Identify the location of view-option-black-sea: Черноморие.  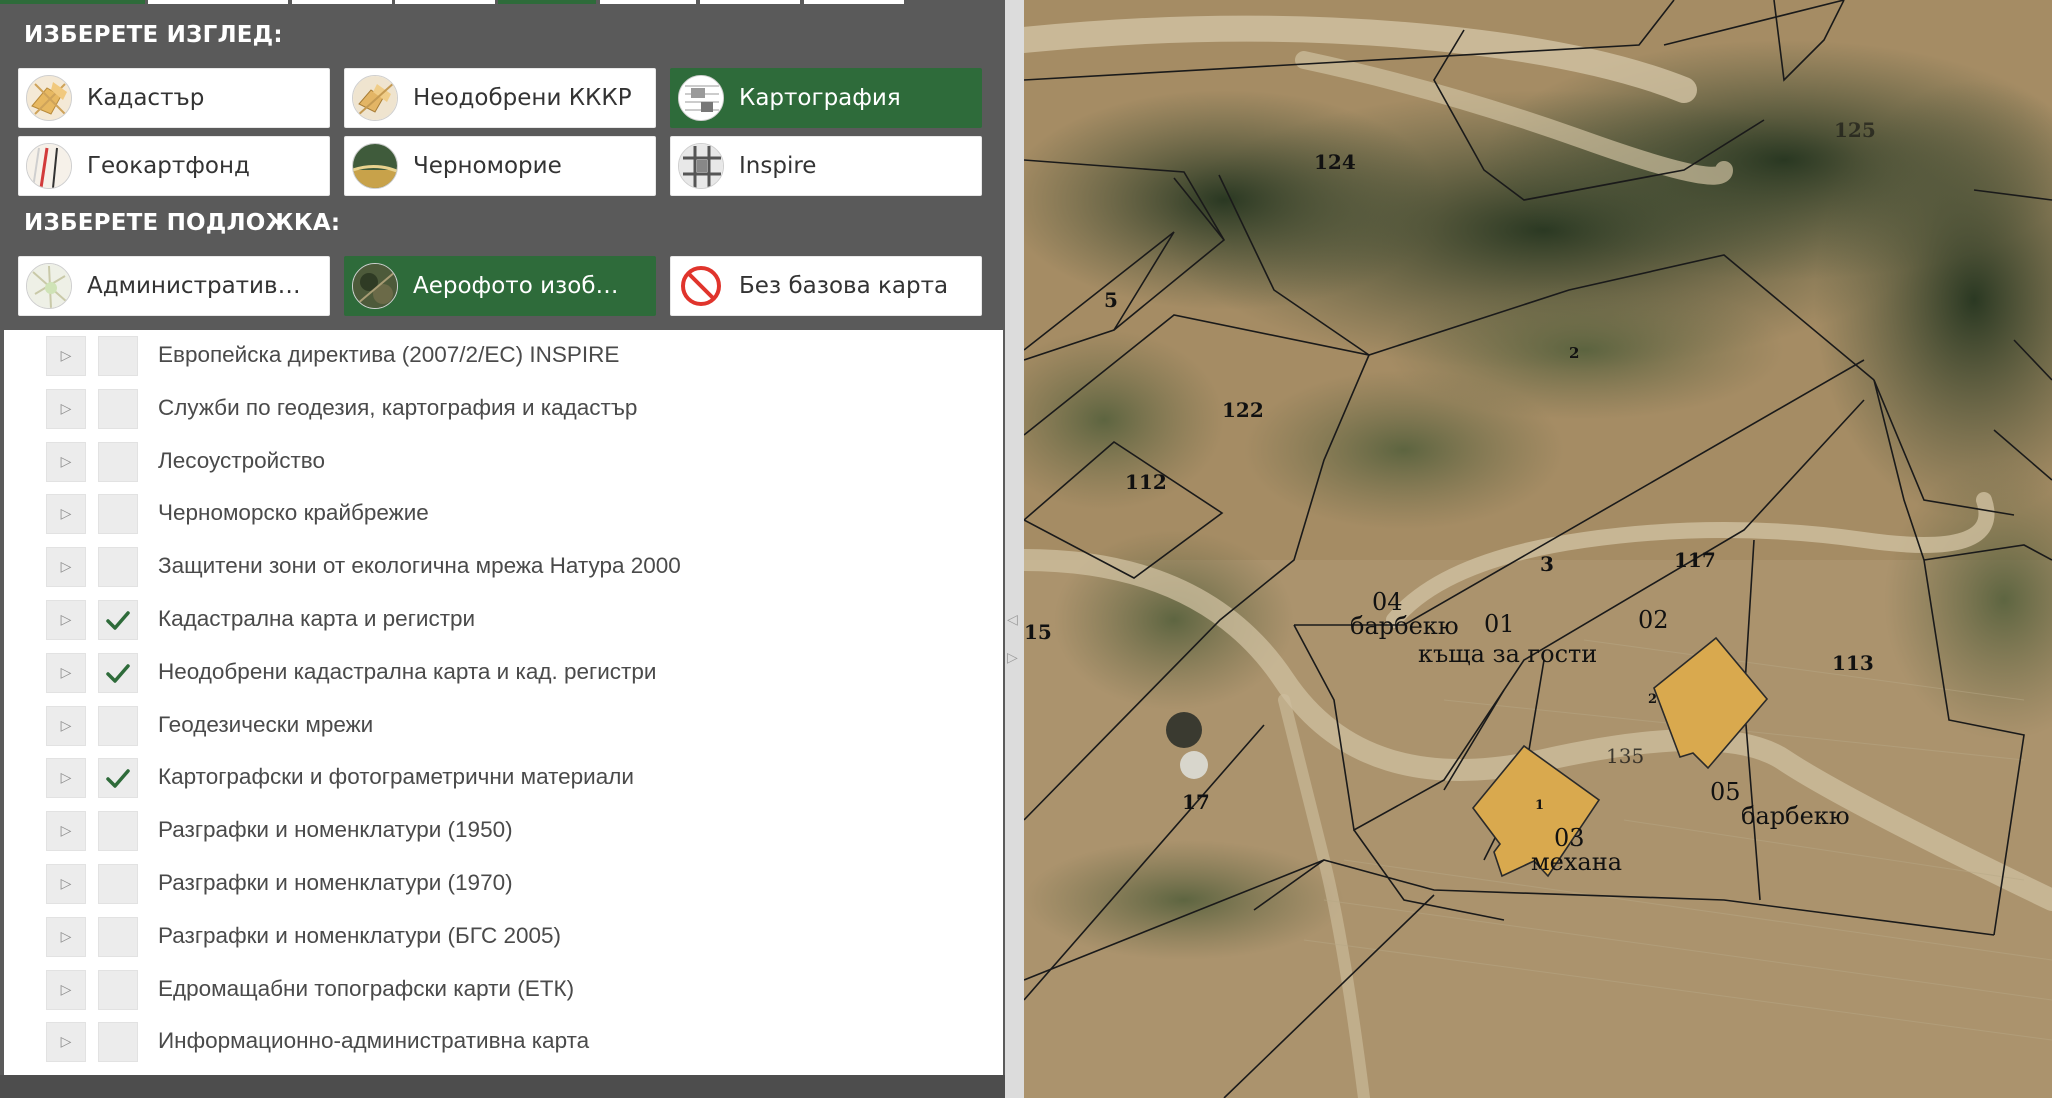
(500, 166).